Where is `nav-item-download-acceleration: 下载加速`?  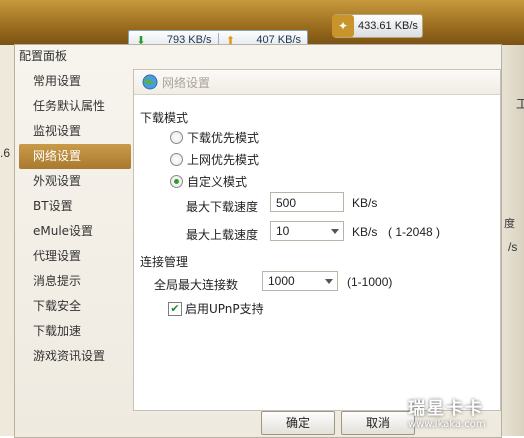 nav-item-download-acceleration: 下载加速 is located at coordinates (75, 331).